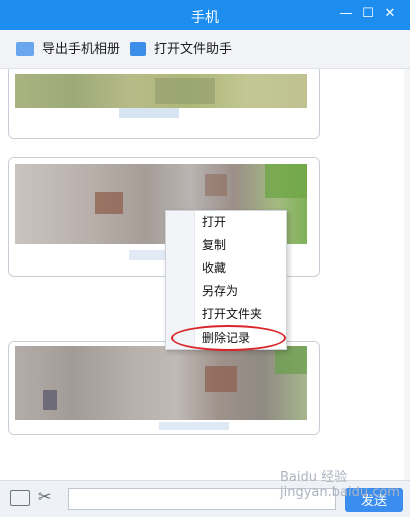 The width and height of the screenshot is (410, 517). I want to click on menu-item-favorite: 收藏, so click(214, 268).